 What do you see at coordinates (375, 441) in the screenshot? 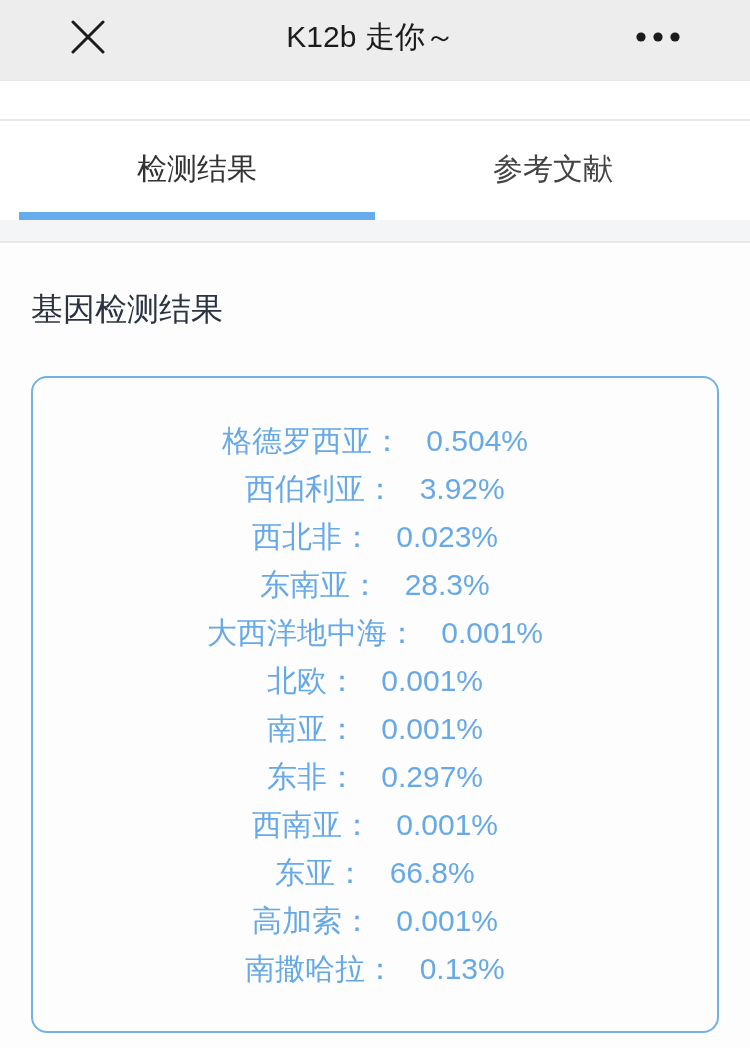
I see `result-line: 格德罗西亚： 0.504%` at bounding box center [375, 441].